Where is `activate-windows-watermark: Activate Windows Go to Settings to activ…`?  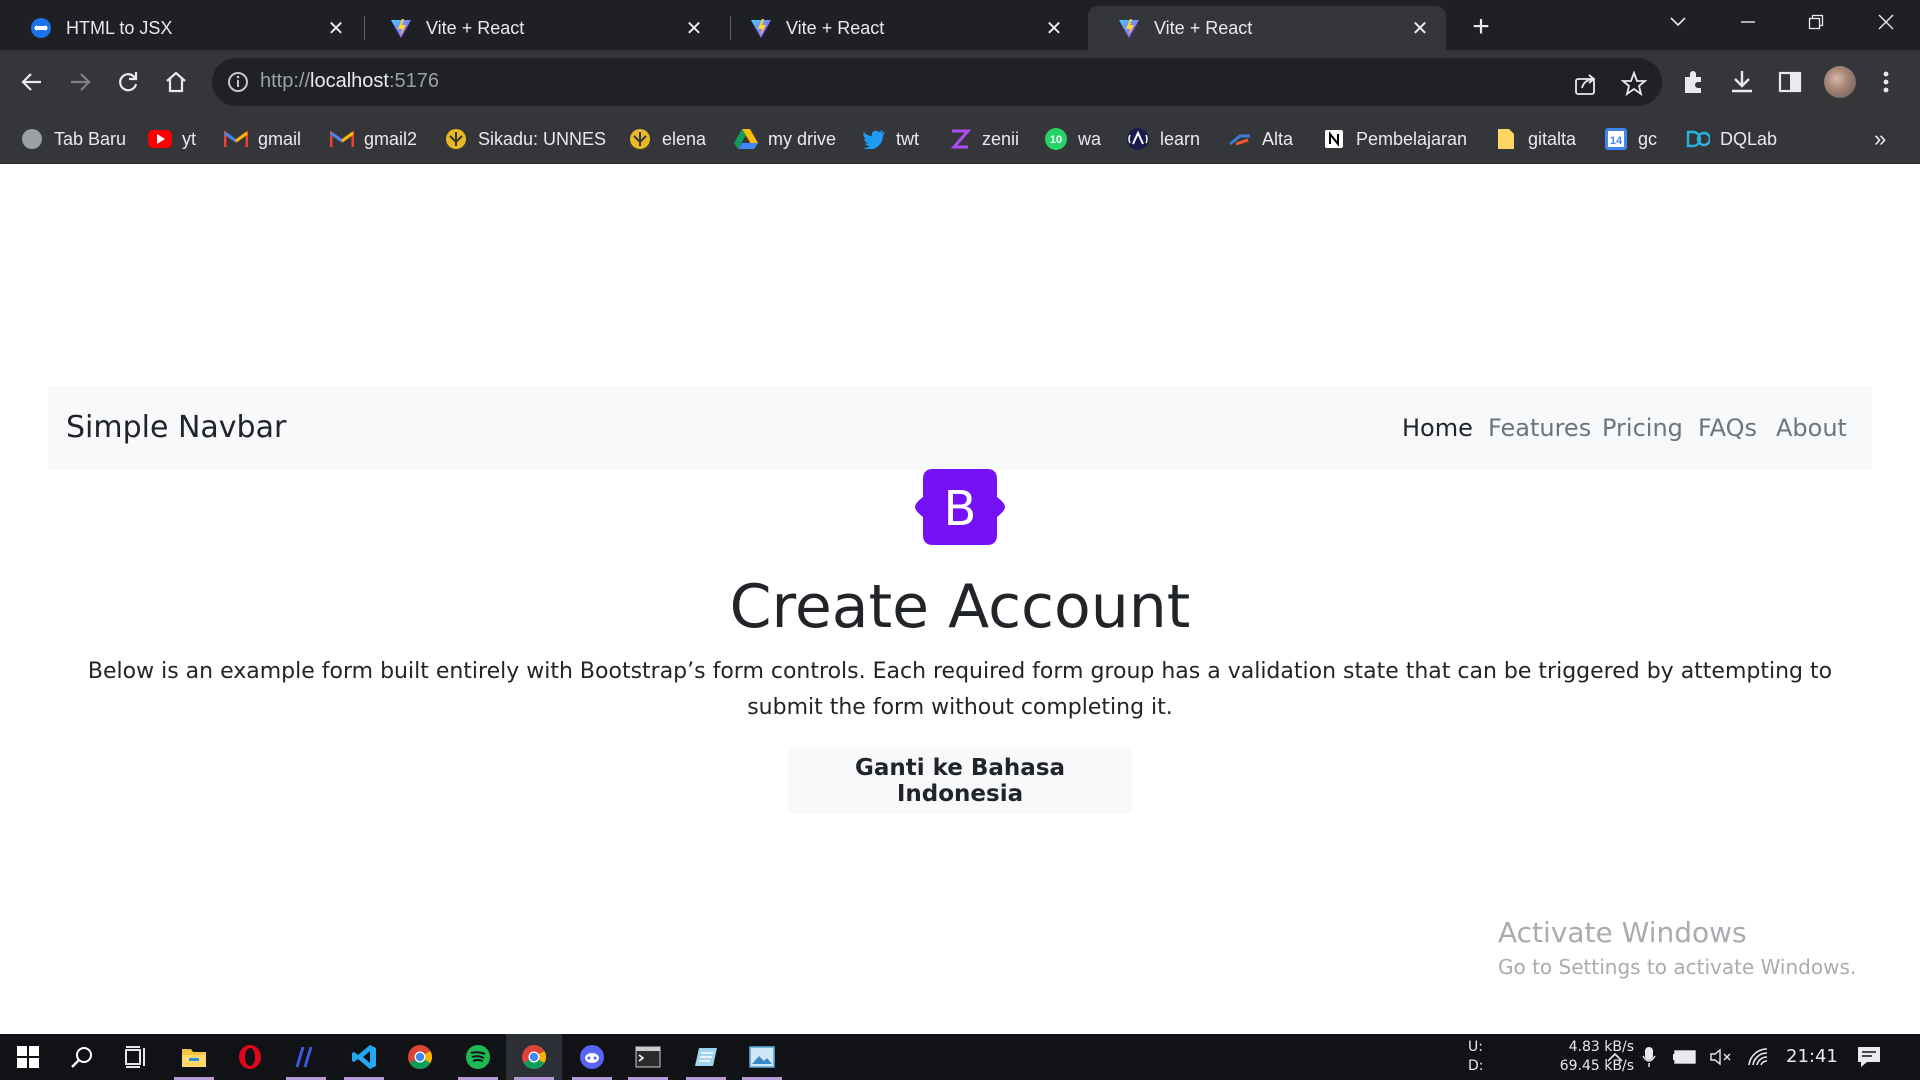 activate-windows-watermark: Activate Windows Go to Settings to activ… is located at coordinates (1677, 947).